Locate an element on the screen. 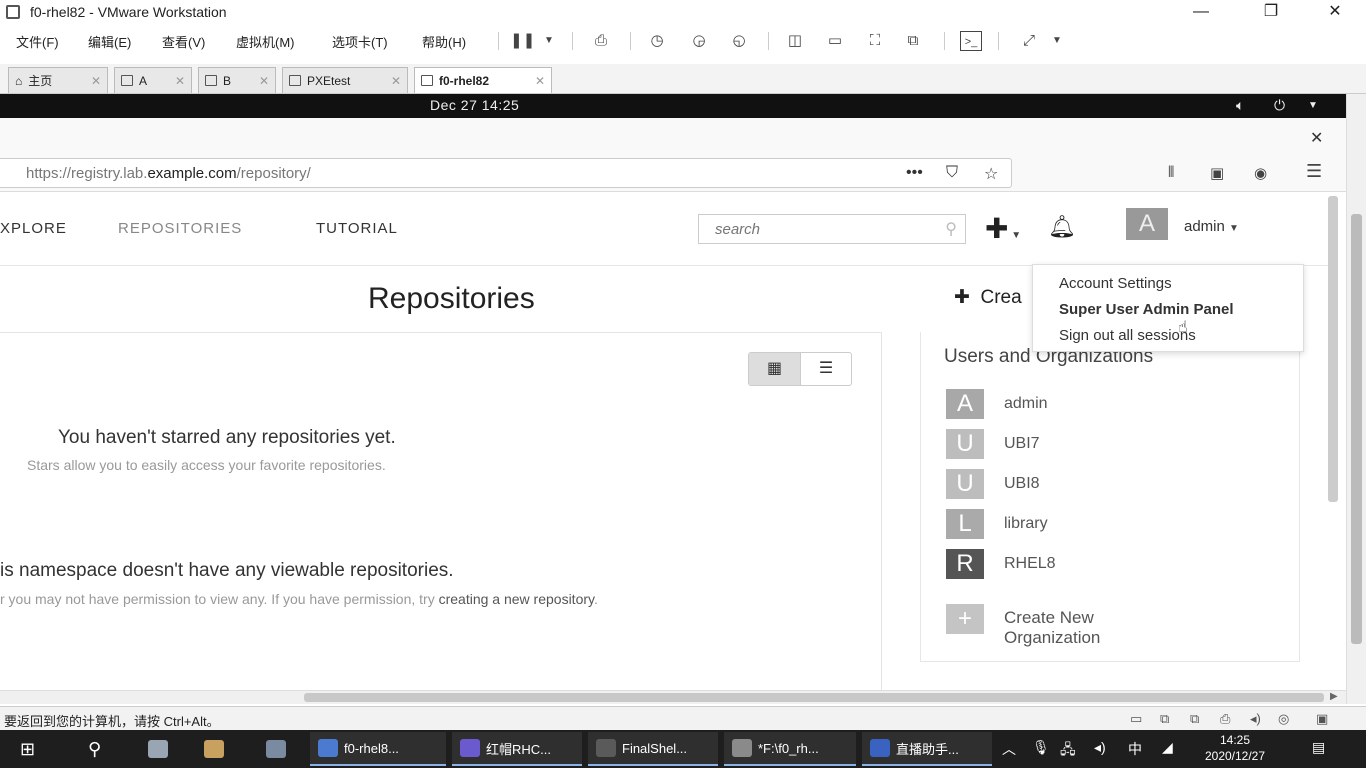 The height and width of the screenshot is (768, 1366). sidebar-toggle-icon: ◫ is located at coordinates (795, 41).